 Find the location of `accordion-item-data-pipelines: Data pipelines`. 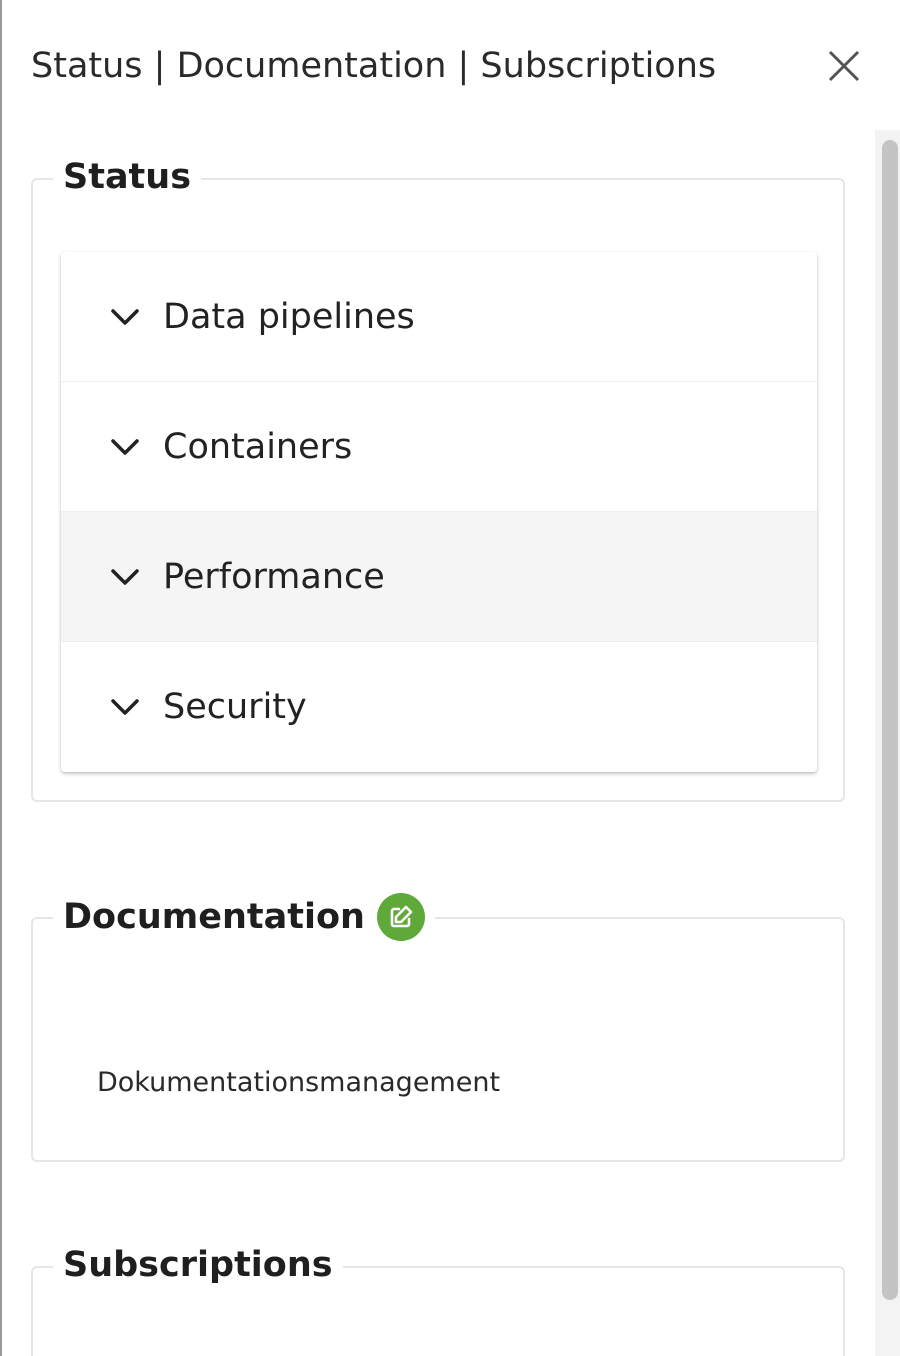

accordion-item-data-pipelines: Data pipelines is located at coordinates (439, 317).